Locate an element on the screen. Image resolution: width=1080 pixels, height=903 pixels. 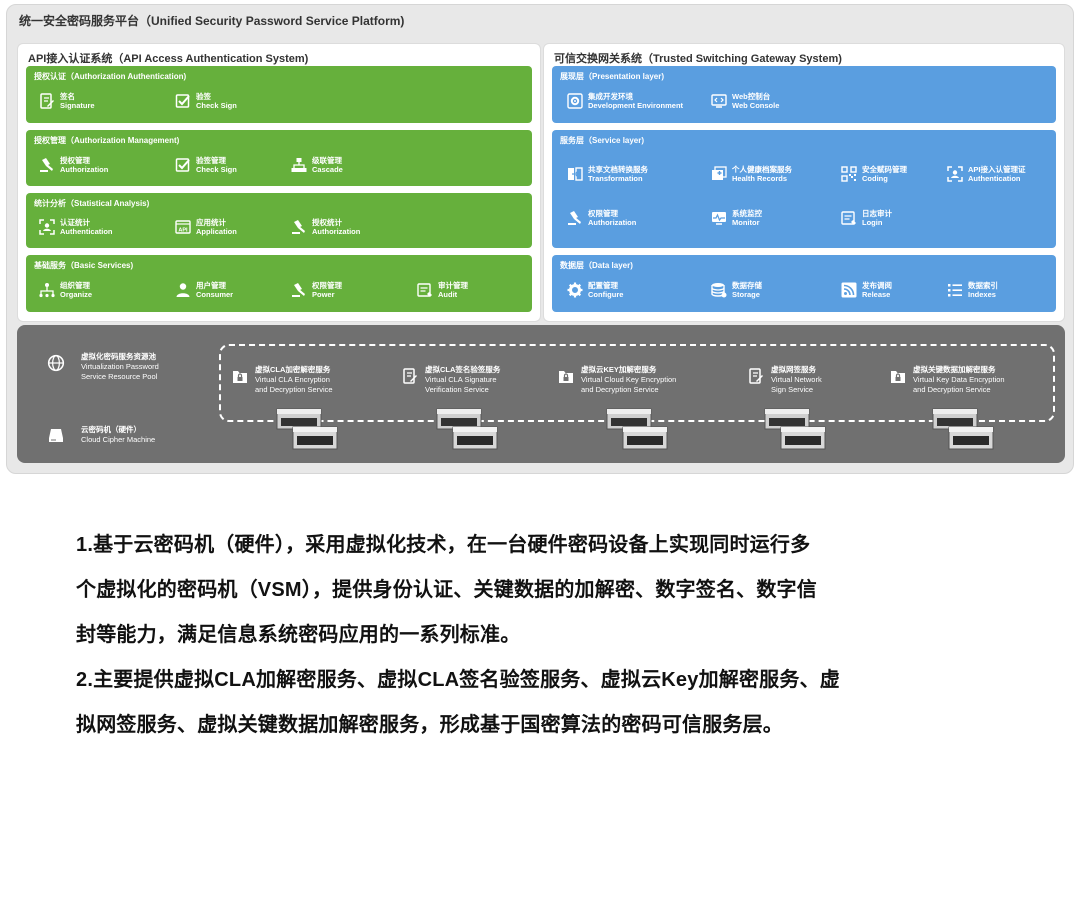
item-en: Power is located at coordinates (323, 294).